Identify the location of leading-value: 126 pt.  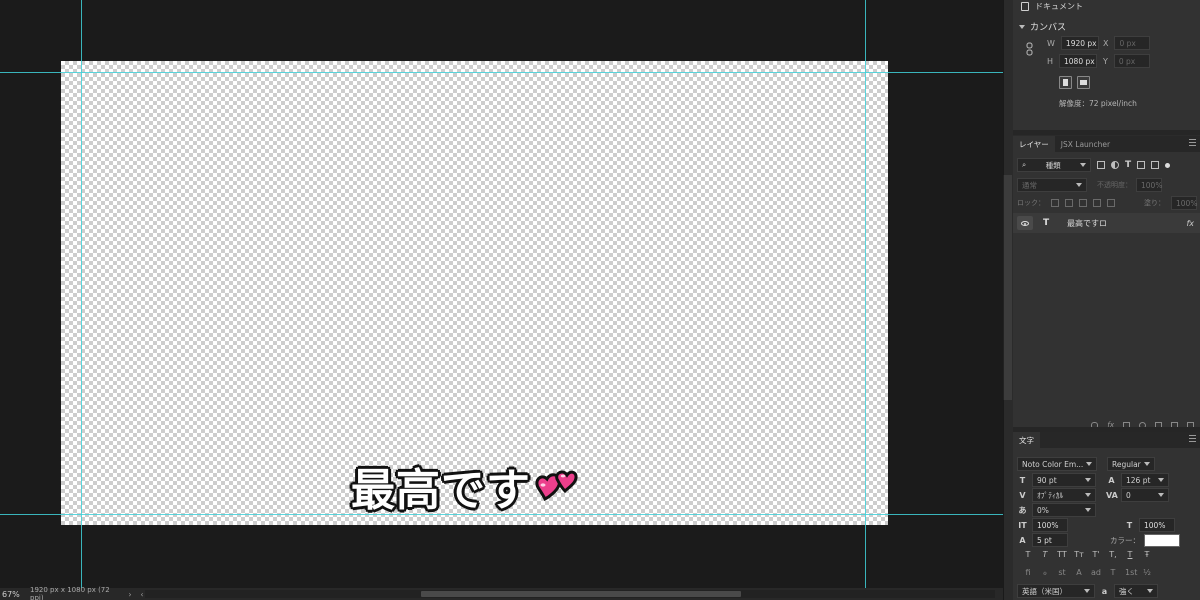
(1138, 480).